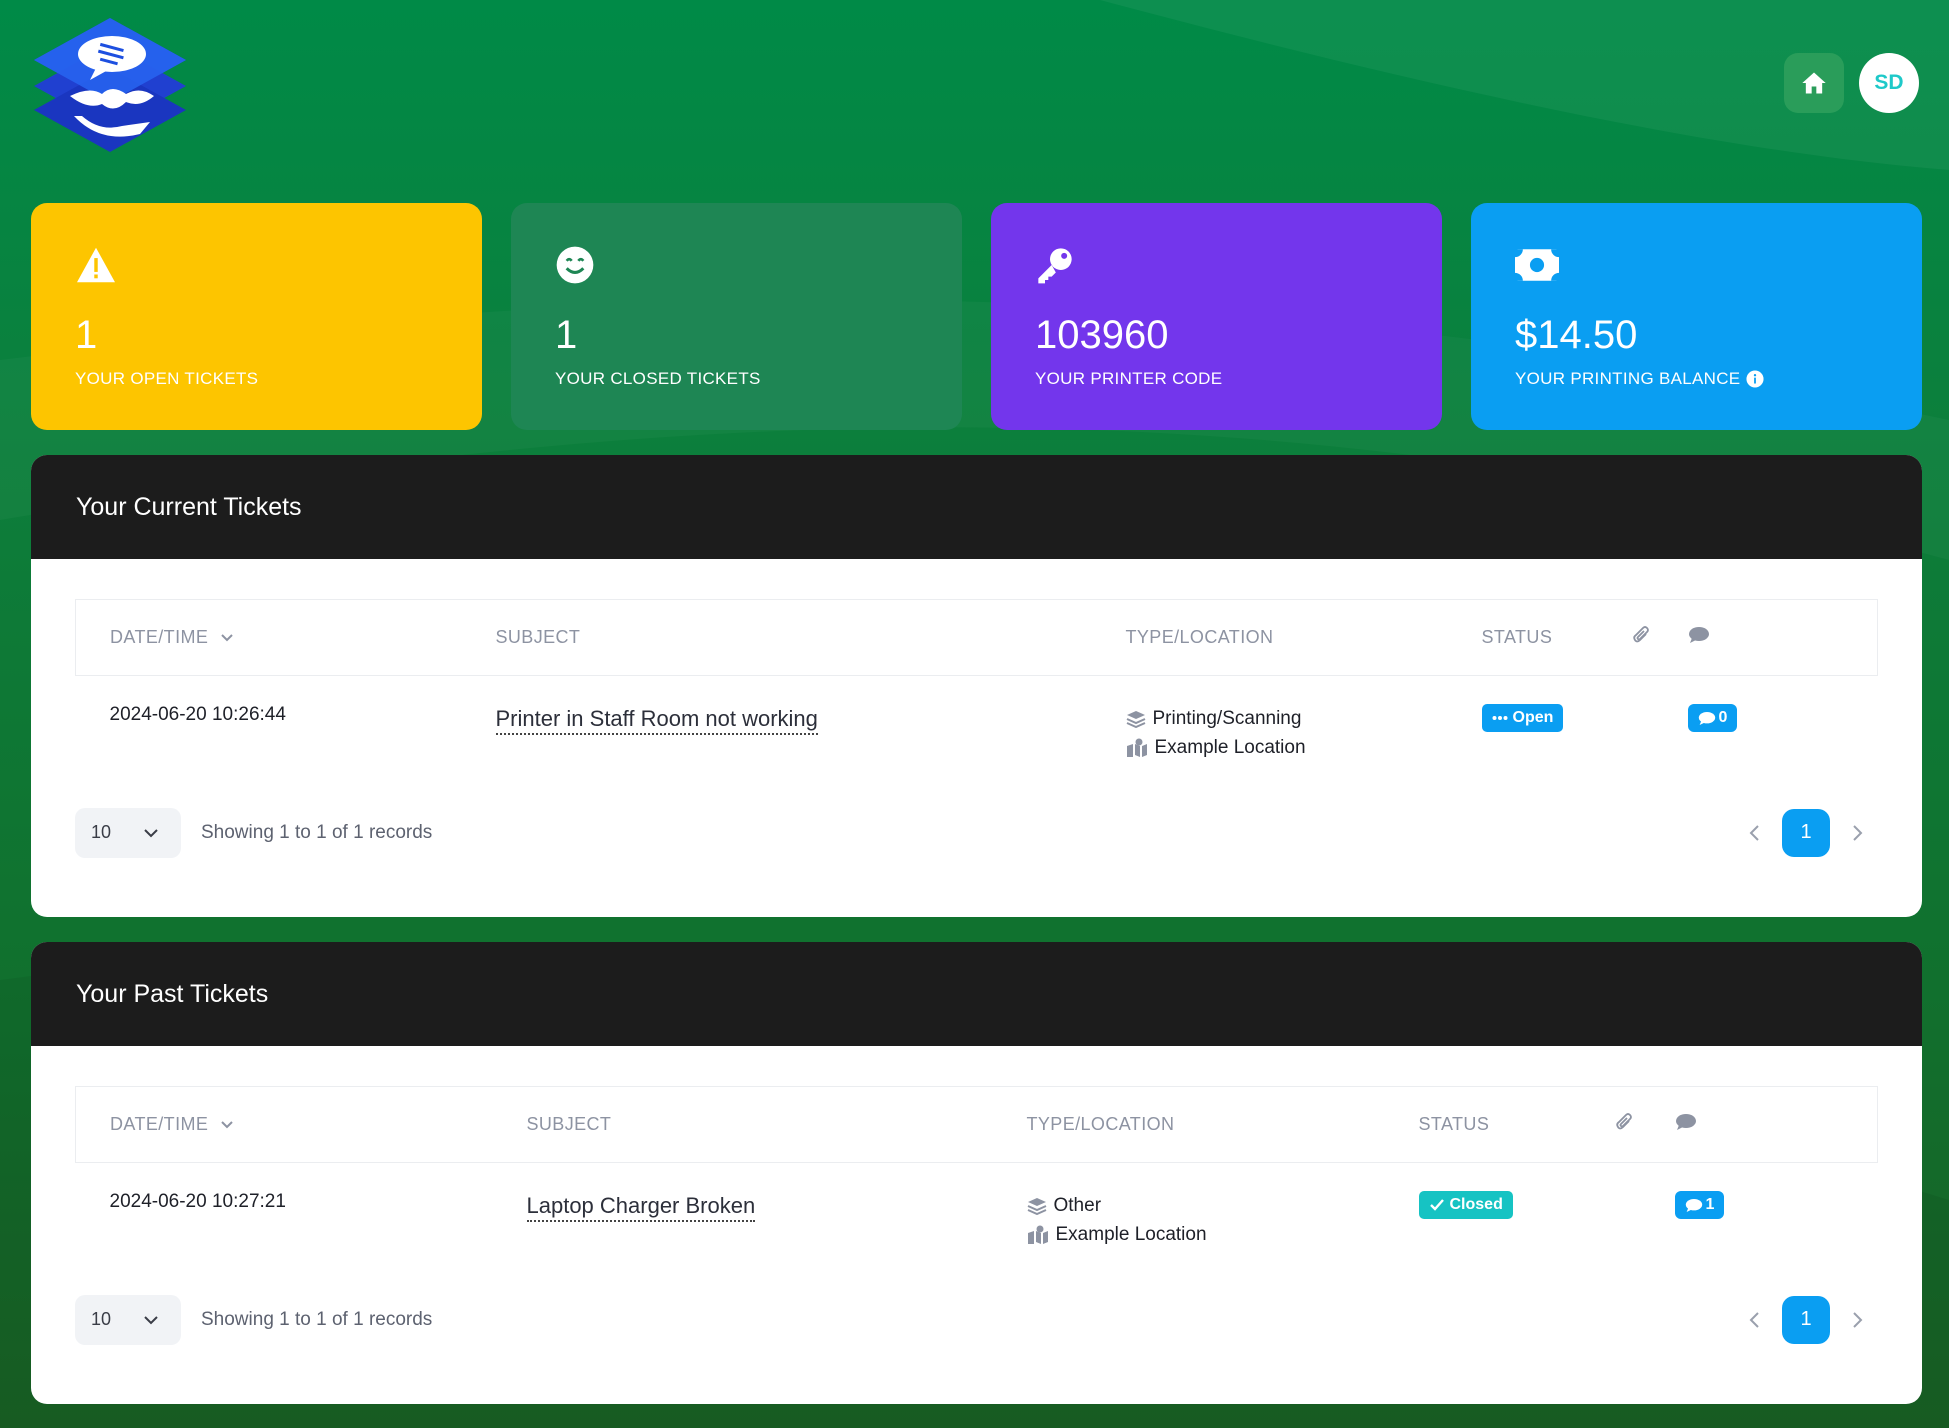 The image size is (1949, 1428). I want to click on closed-tickets-count: 1, so click(566, 335).